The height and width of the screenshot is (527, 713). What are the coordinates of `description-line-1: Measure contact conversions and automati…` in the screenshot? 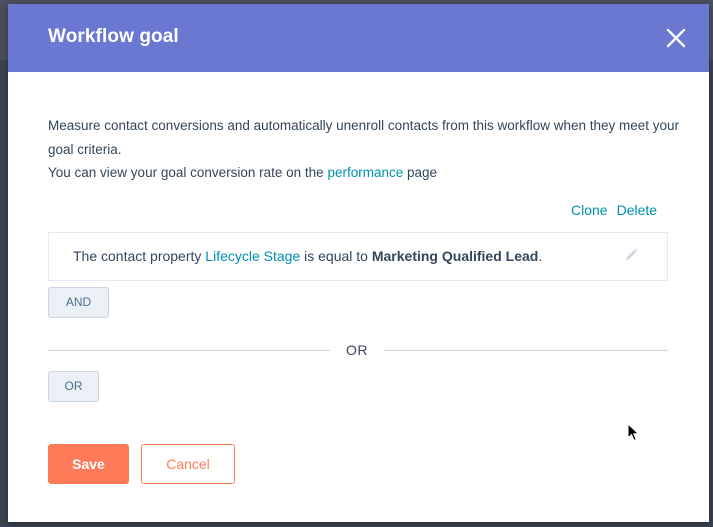 It's located at (364, 137).